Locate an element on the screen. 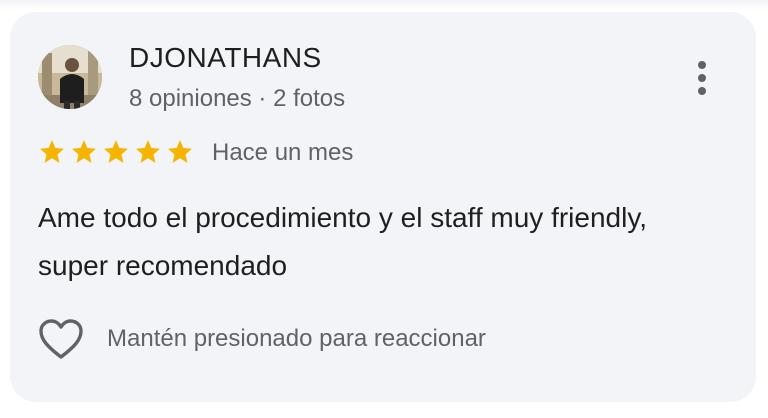 The height and width of the screenshot is (418, 768). star-rating is located at coordinates (116, 152).